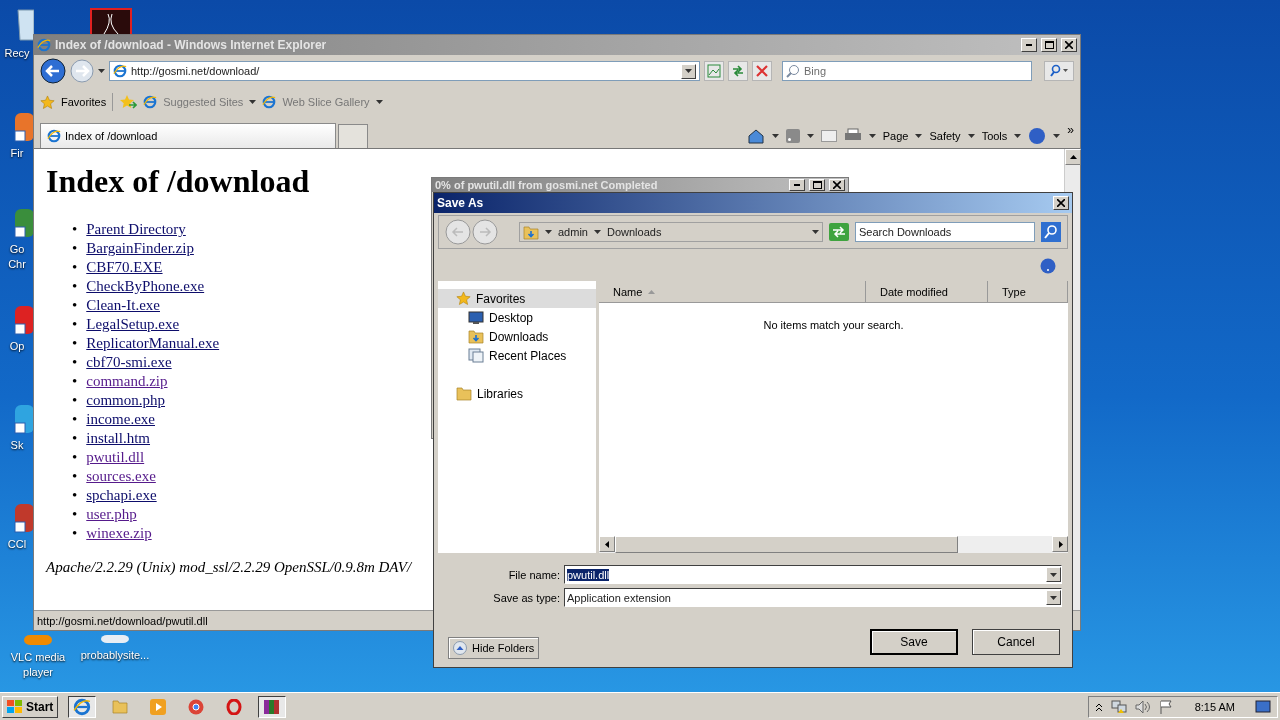  I want to click on file-link: CheckByPhone.exe, so click(145, 286).